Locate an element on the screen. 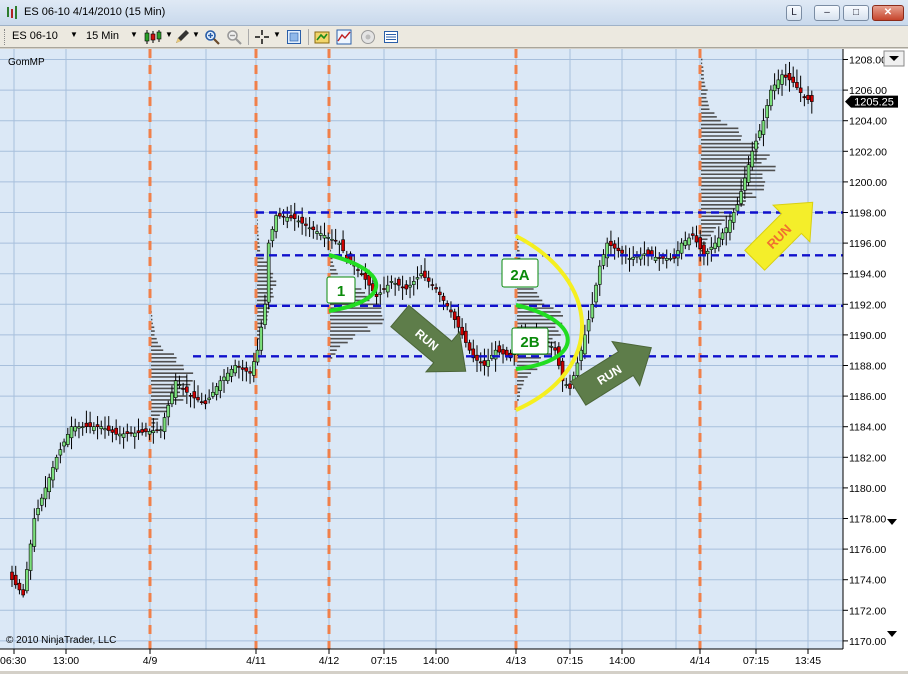 This screenshot has width=908, height=674. chart-style-dropdown-icon: ▼ is located at coordinates (169, 34).